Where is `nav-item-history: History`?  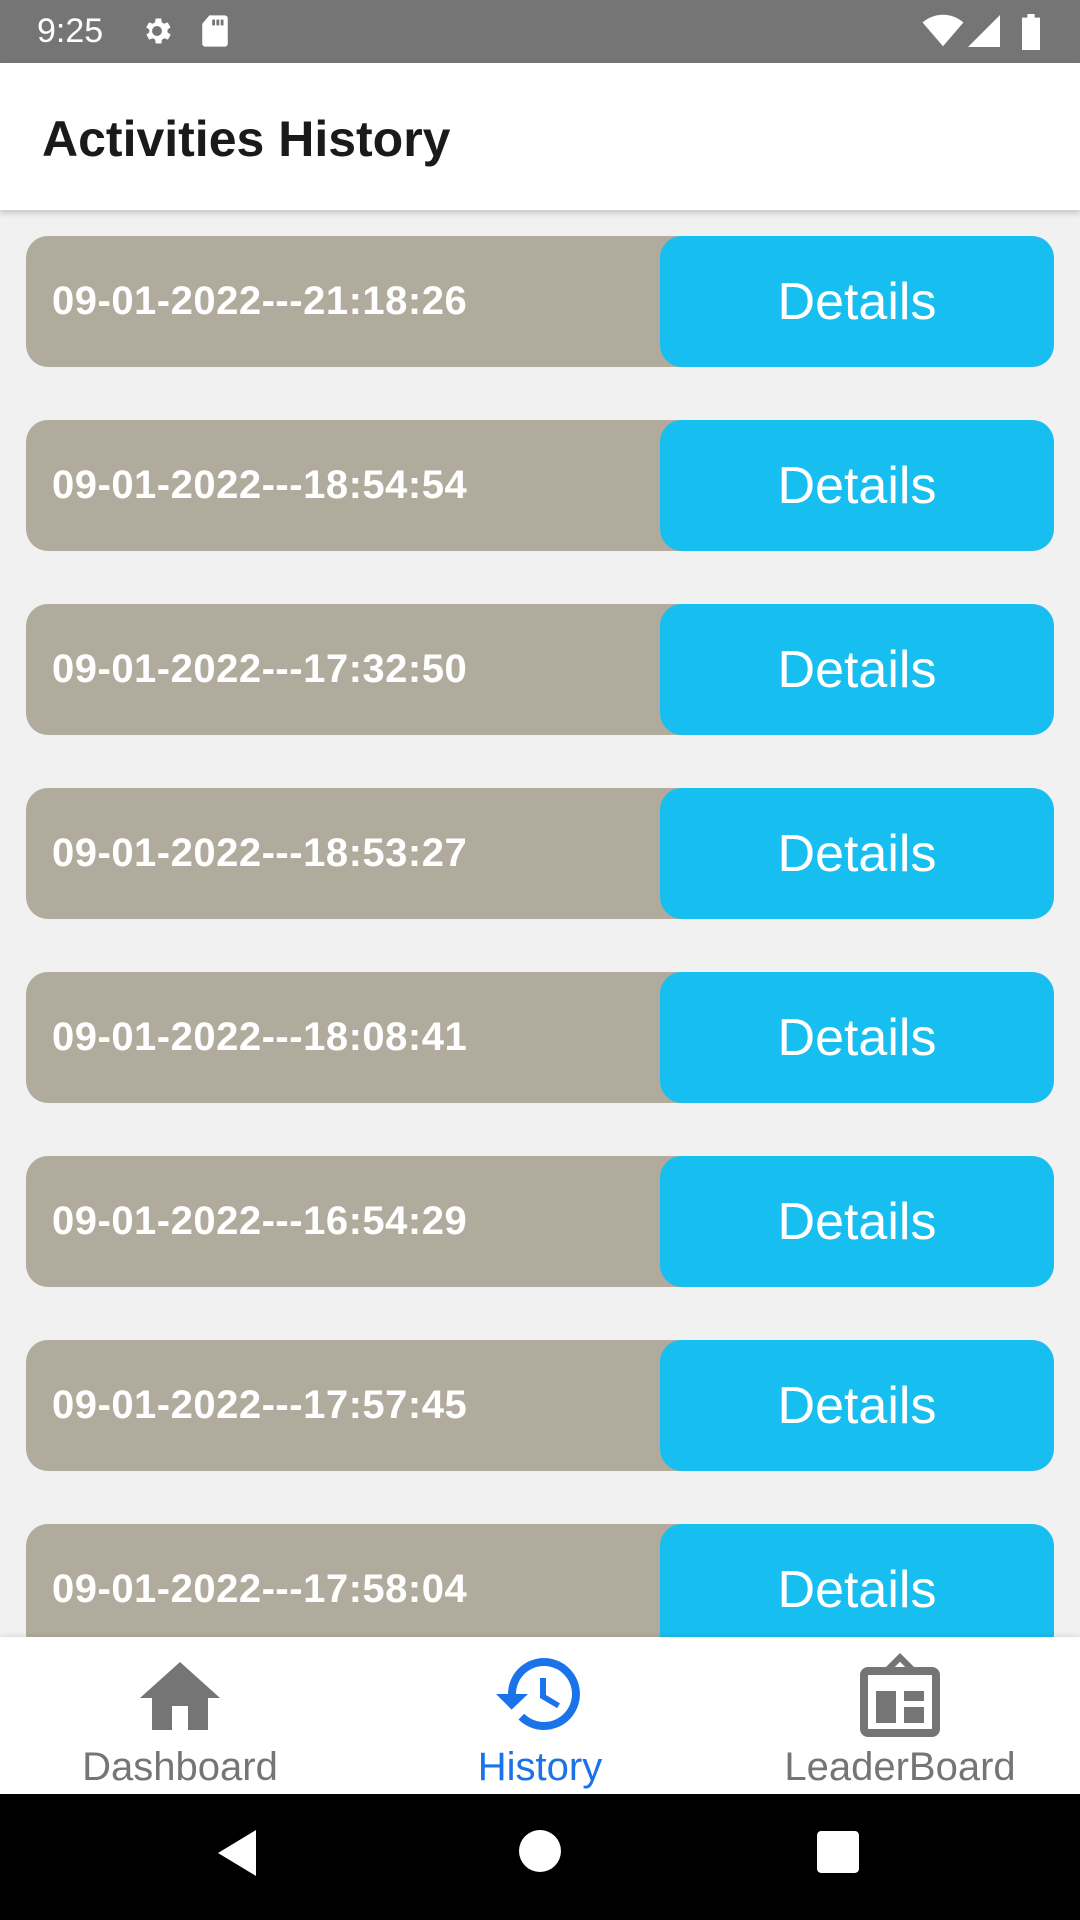 nav-item-history: History is located at coordinates (540, 1715).